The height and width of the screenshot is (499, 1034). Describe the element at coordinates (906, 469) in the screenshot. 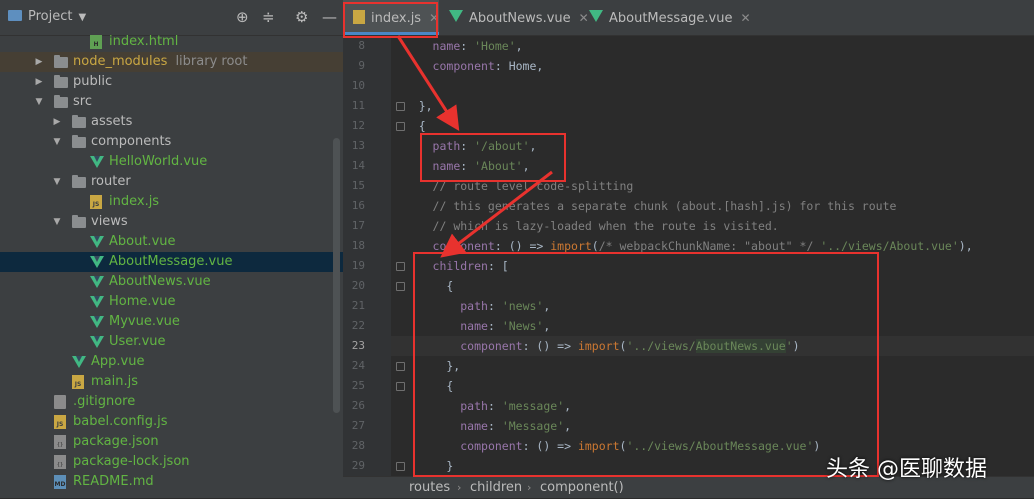

I see `watermark: 头条 @医聊数据` at that location.